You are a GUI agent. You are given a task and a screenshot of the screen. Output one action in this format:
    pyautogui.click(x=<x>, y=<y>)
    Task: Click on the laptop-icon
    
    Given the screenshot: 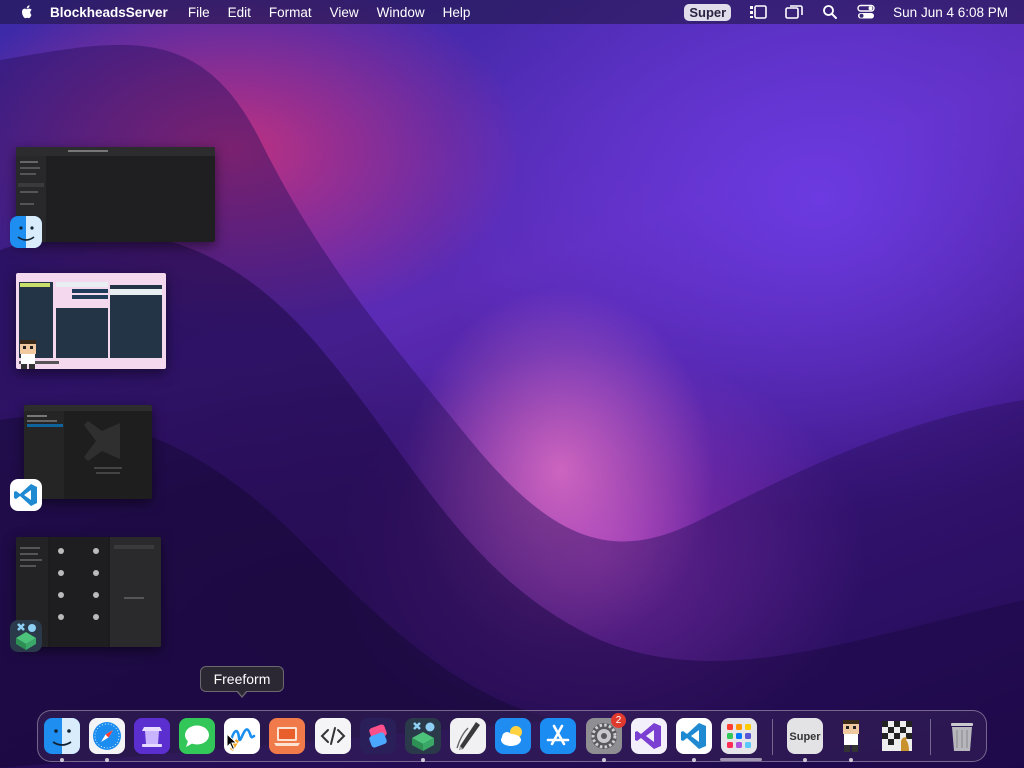 What is the action you would take?
    pyautogui.click(x=287, y=736)
    